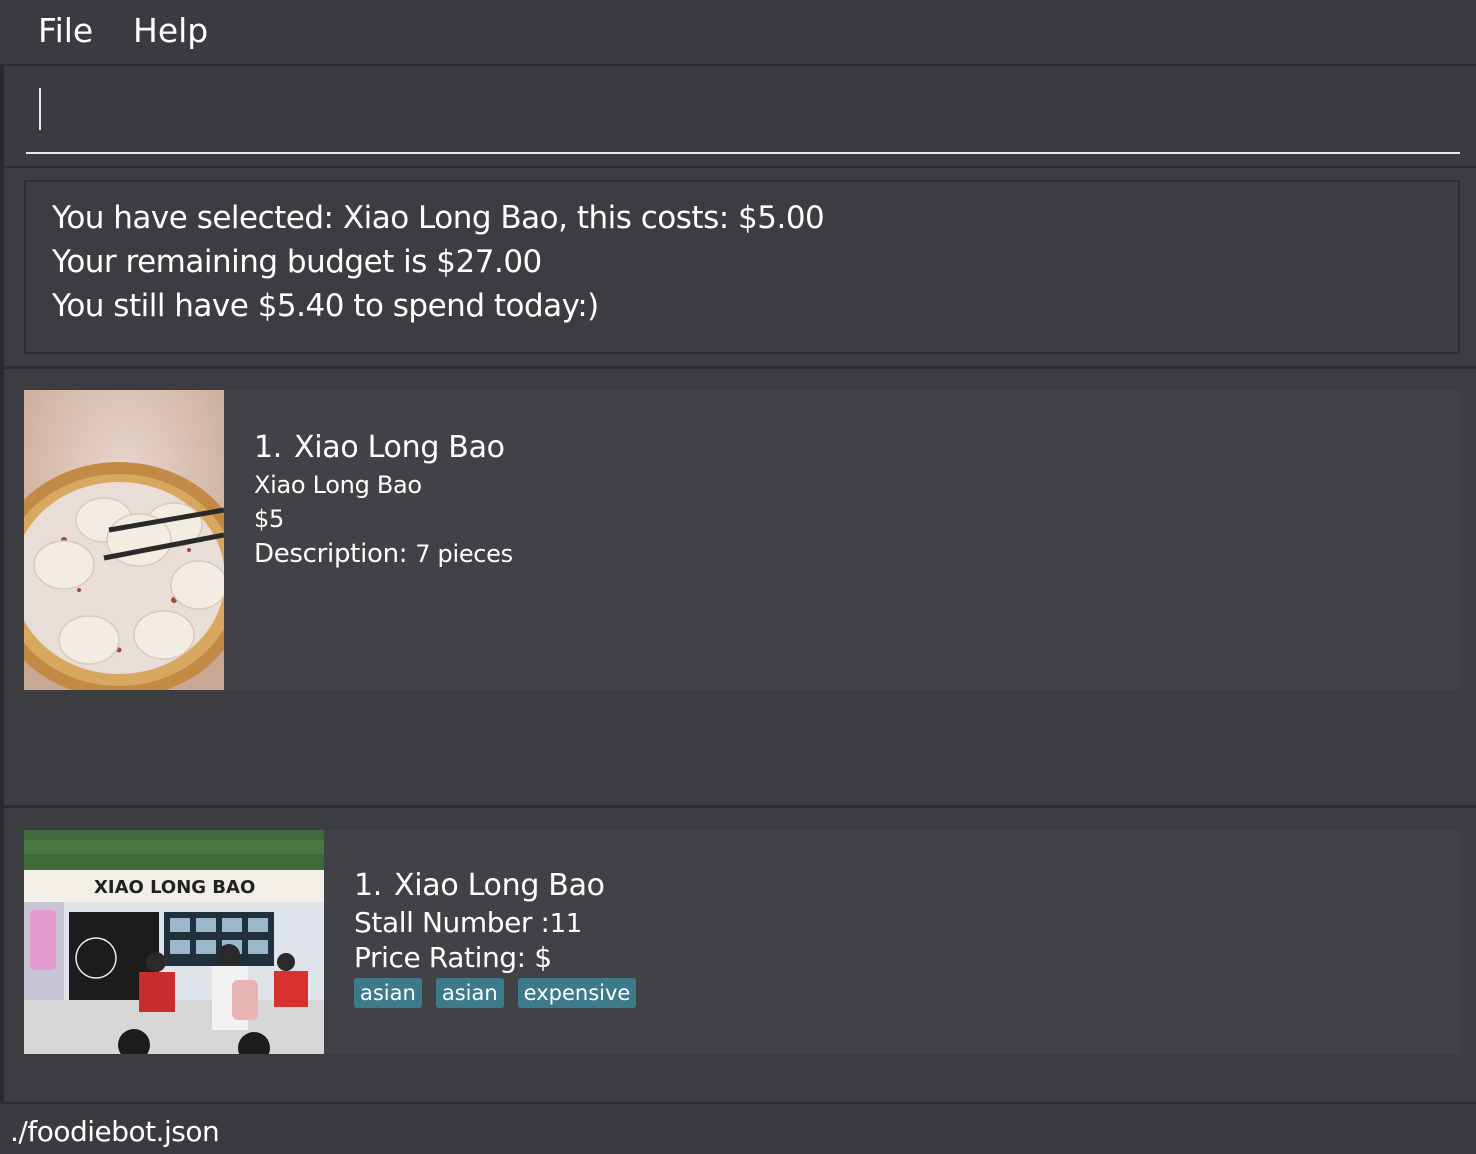  Describe the element at coordinates (577, 993) in the screenshot. I see `tag-badge: expensive` at that location.